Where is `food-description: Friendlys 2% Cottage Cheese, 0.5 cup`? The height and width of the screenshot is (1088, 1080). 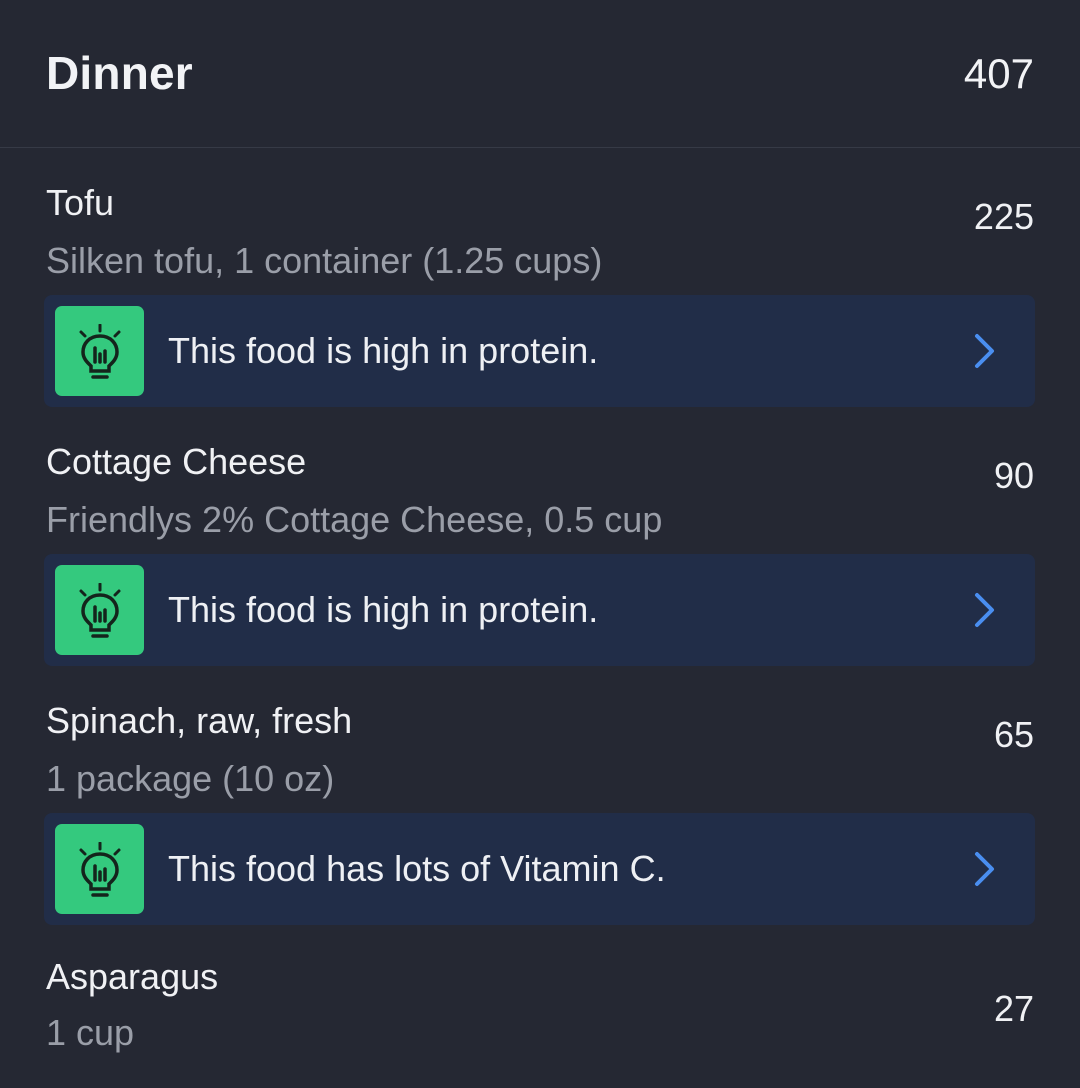 food-description: Friendlys 2% Cottage Cheese, 0.5 cup is located at coordinates (354, 519).